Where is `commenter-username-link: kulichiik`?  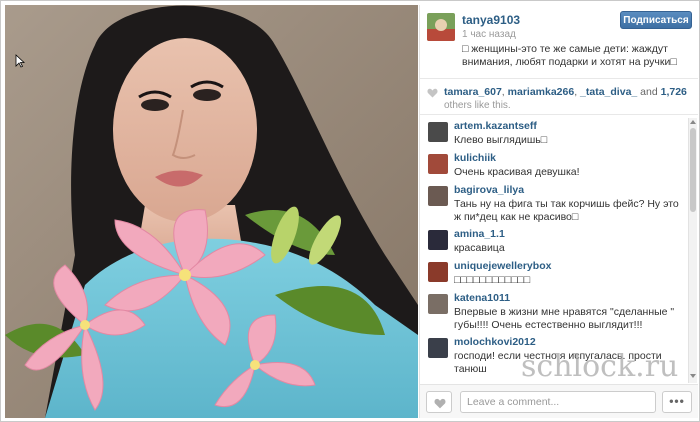 commenter-username-link: kulichiik is located at coordinates (571, 158).